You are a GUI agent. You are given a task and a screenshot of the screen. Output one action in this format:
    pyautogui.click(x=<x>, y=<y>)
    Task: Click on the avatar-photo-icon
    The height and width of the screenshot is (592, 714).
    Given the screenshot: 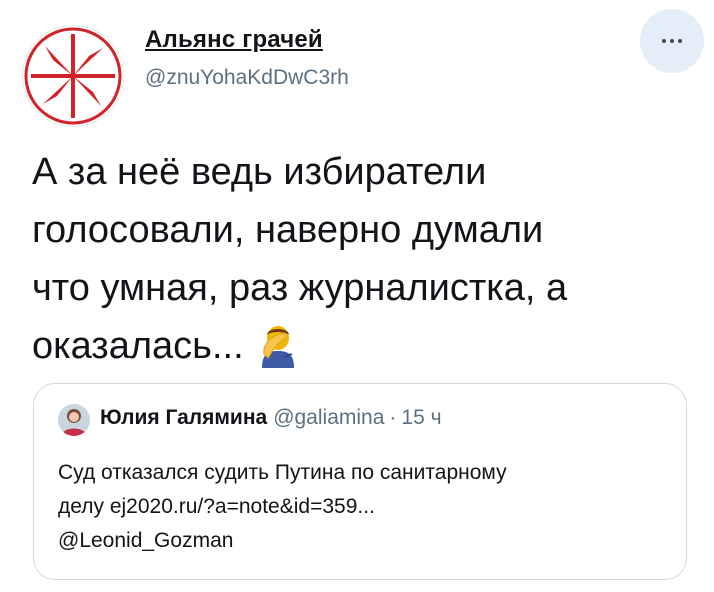 What is the action you would take?
    pyautogui.click(x=74, y=420)
    